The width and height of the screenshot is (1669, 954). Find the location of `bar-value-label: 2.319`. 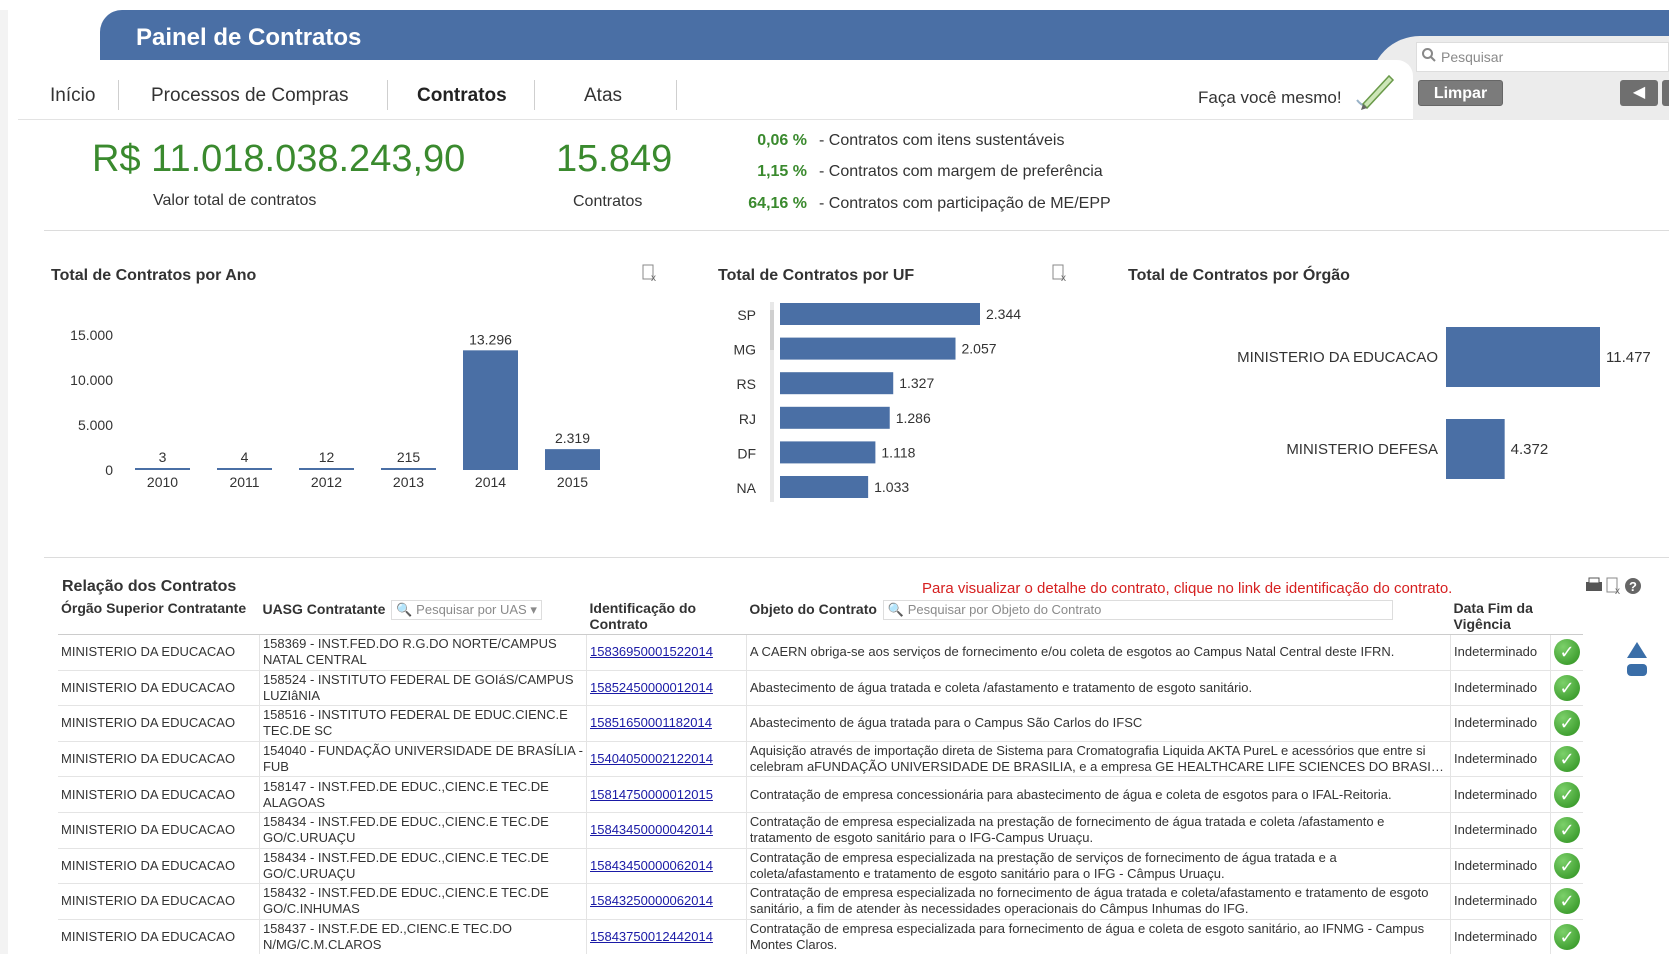

bar-value-label: 2.319 is located at coordinates (572, 438).